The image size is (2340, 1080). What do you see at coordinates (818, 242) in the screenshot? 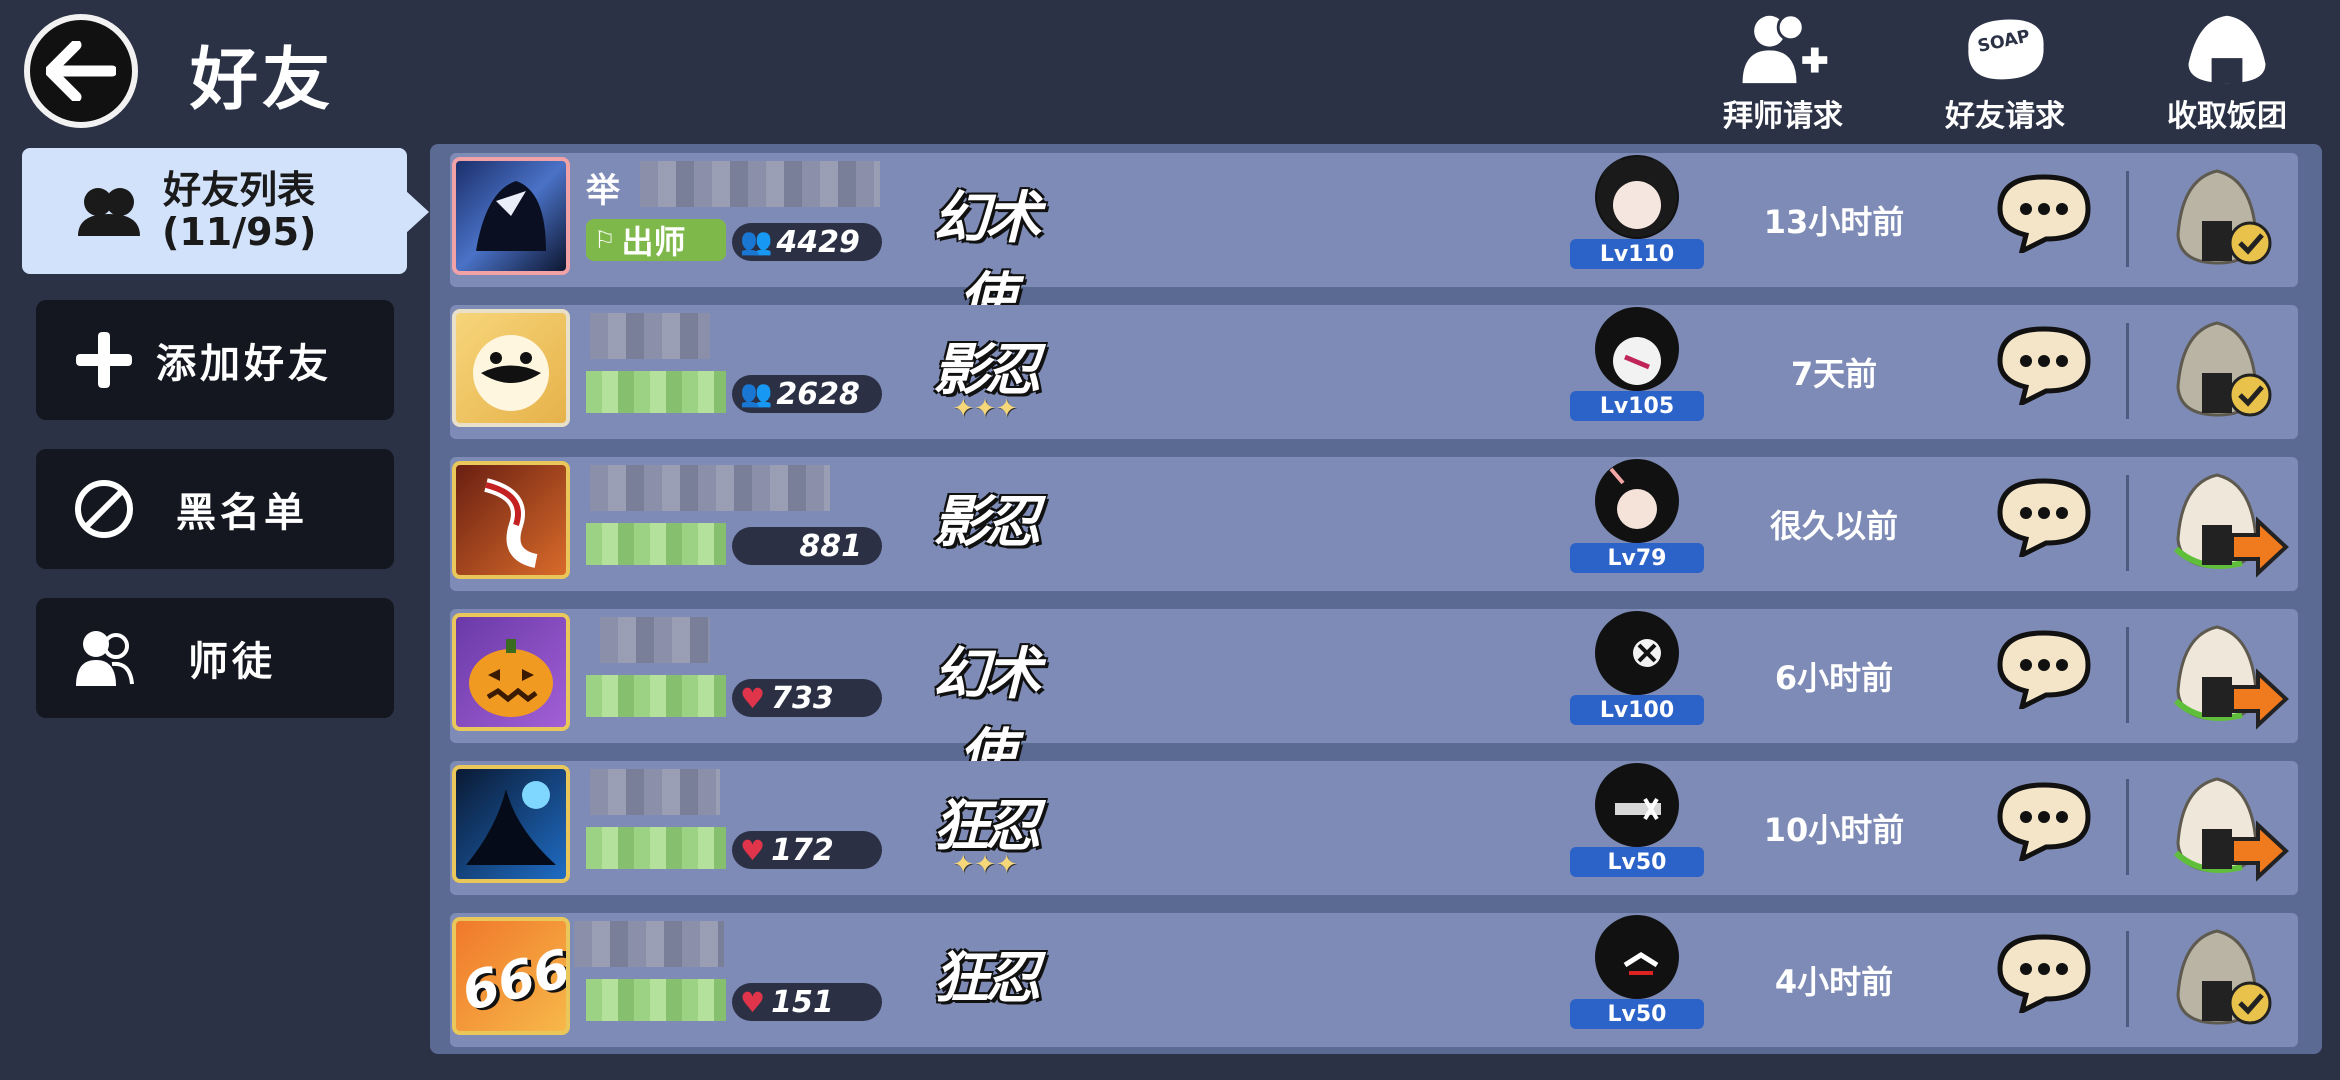
I see `power-value: 4429` at bounding box center [818, 242].